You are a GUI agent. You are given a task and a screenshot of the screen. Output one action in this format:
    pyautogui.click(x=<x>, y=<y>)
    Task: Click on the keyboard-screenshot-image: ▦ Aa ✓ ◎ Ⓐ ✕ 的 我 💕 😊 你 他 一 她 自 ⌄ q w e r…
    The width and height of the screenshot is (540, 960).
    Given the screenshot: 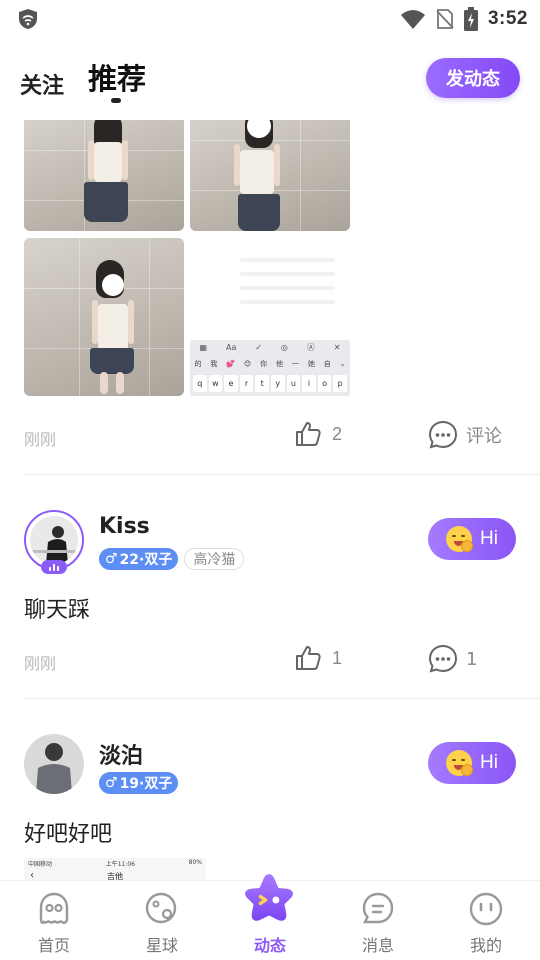 What is the action you would take?
    pyautogui.click(x=270, y=317)
    